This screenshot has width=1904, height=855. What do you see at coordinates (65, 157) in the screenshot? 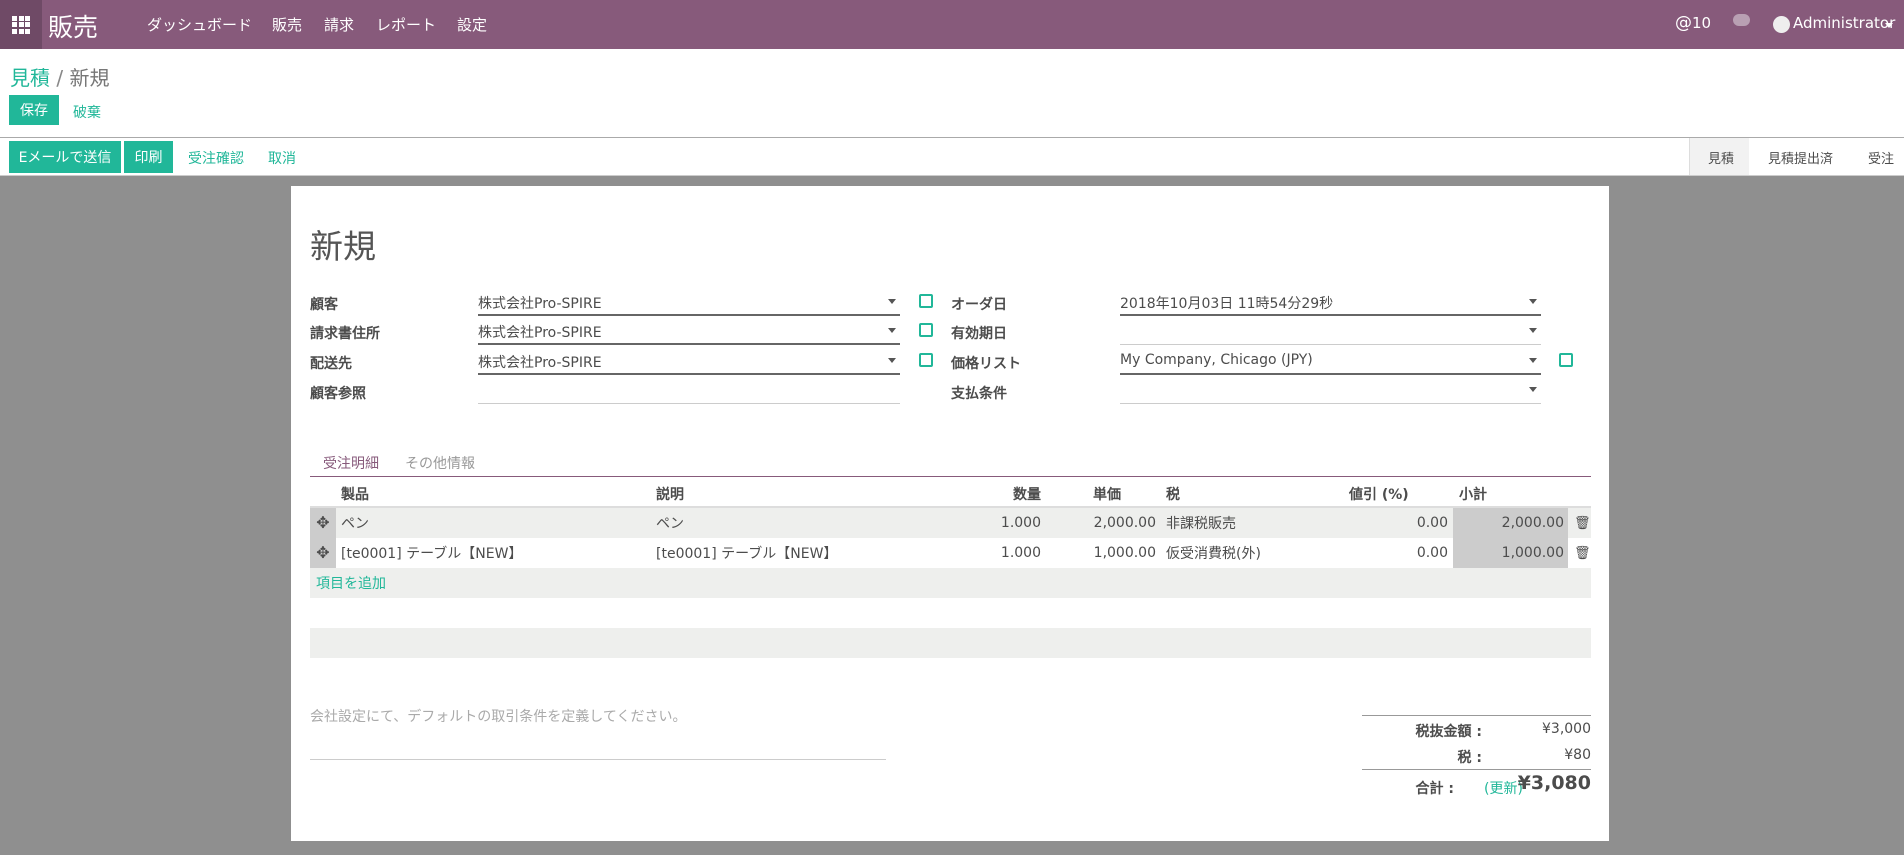
I see `send-email-button: Eメールで送信` at bounding box center [65, 157].